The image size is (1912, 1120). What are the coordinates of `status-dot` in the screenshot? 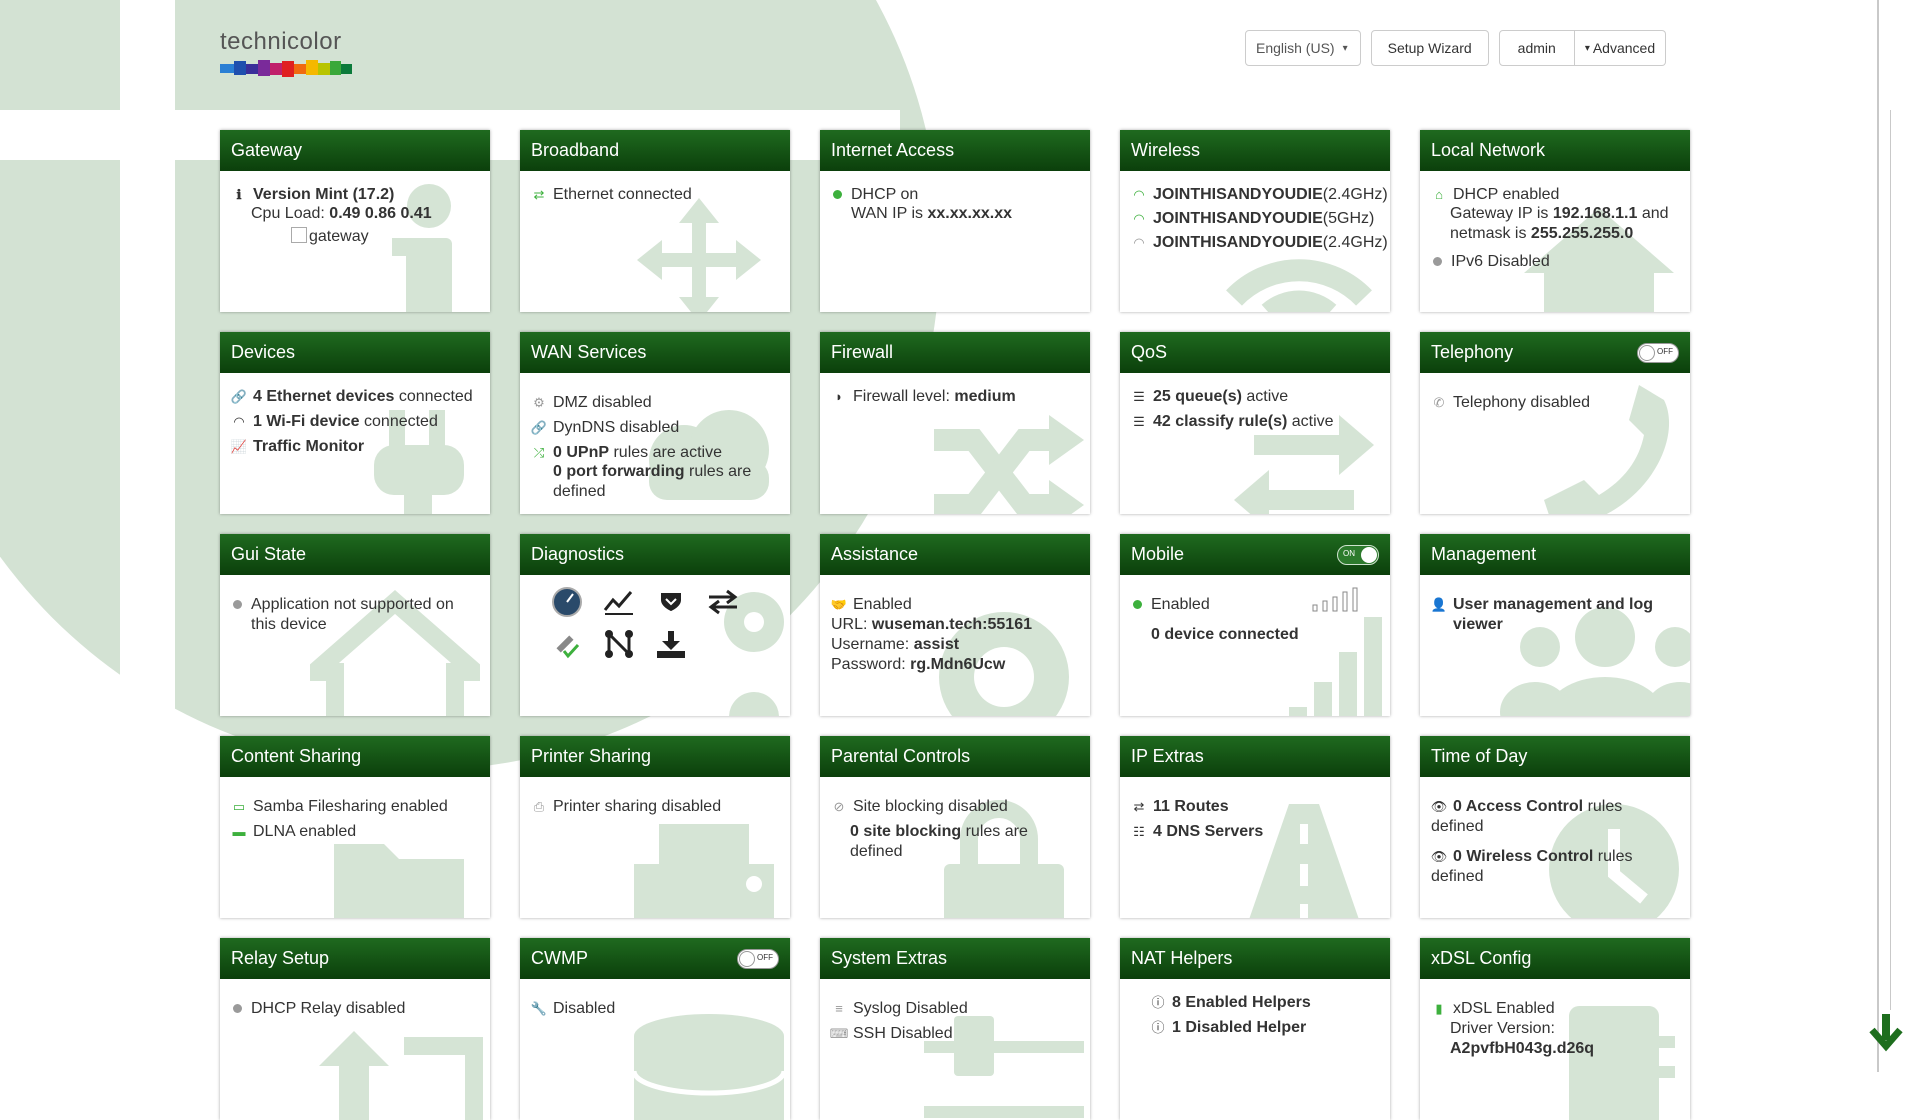 It's located at (1437, 261).